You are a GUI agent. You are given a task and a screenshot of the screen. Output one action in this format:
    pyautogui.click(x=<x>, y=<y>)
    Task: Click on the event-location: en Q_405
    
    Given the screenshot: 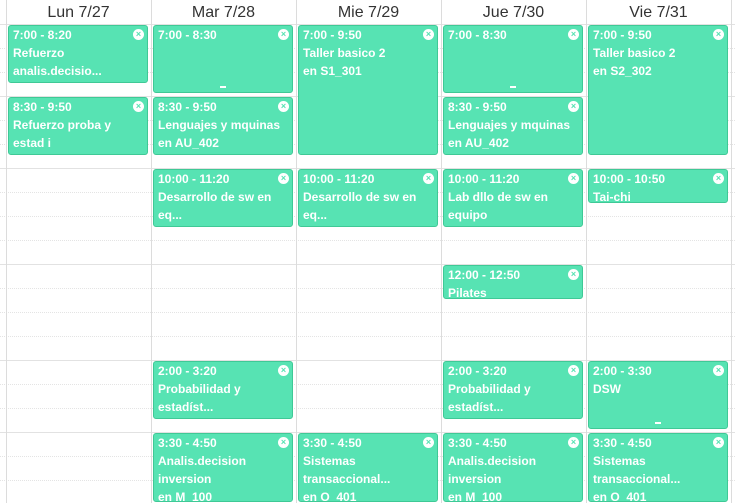 What is the action you would take?
    pyautogui.click(x=78, y=81)
    